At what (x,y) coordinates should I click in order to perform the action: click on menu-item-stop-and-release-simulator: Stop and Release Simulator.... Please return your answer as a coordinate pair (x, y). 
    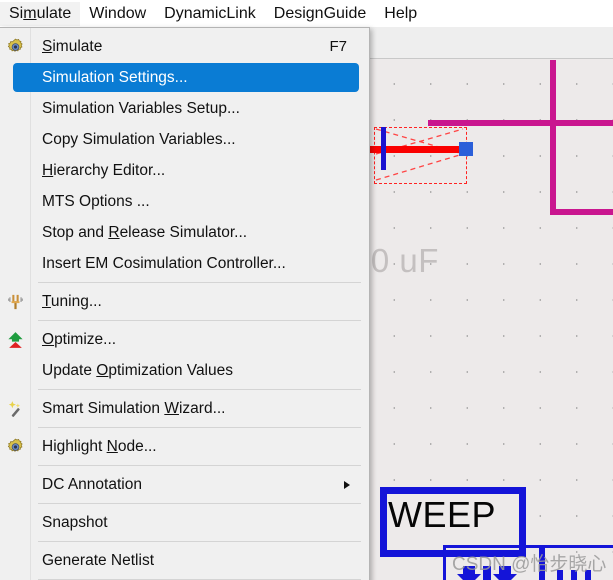
    Looking at the image, I should click on (184, 232).